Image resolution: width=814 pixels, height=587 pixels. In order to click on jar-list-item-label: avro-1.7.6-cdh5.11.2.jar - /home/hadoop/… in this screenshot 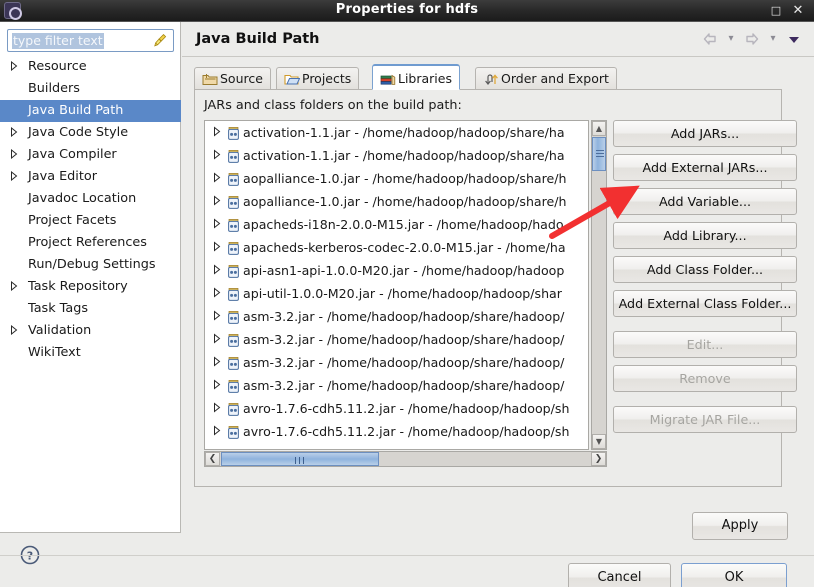, I will do `click(406, 408)`.